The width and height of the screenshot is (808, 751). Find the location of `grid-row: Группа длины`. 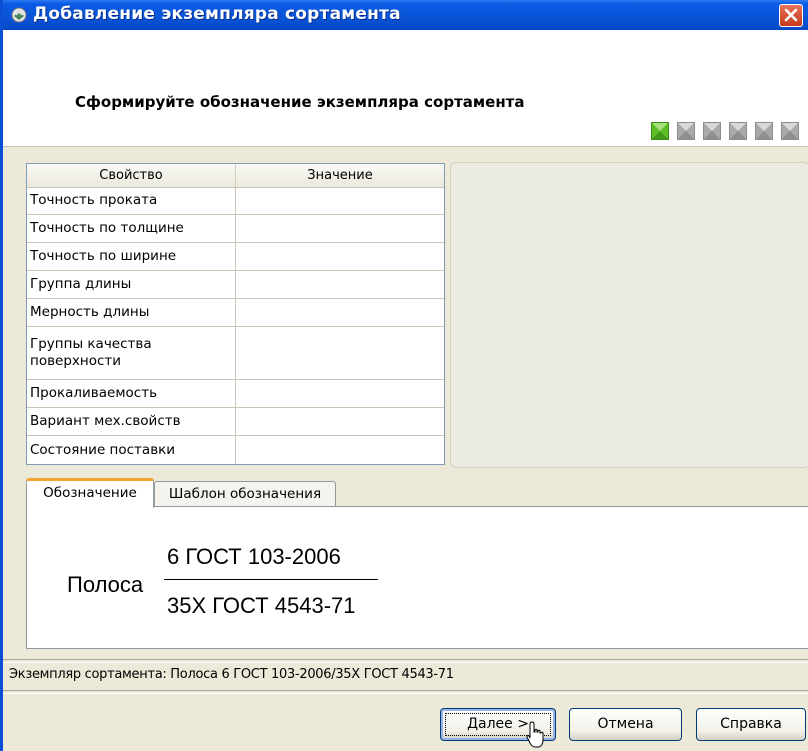

grid-row: Группа длины is located at coordinates (235, 285).